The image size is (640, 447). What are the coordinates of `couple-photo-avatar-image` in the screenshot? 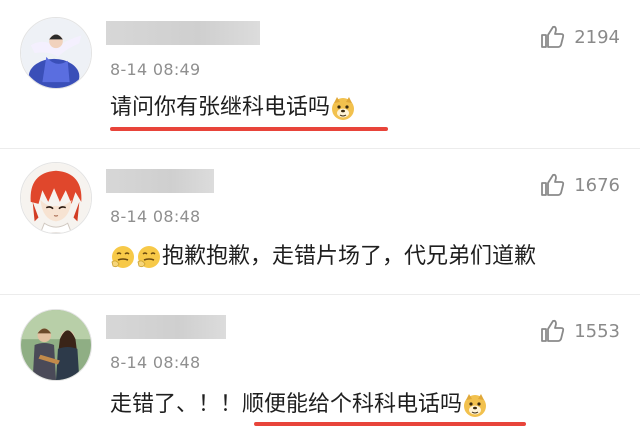 It's located at (56, 345).